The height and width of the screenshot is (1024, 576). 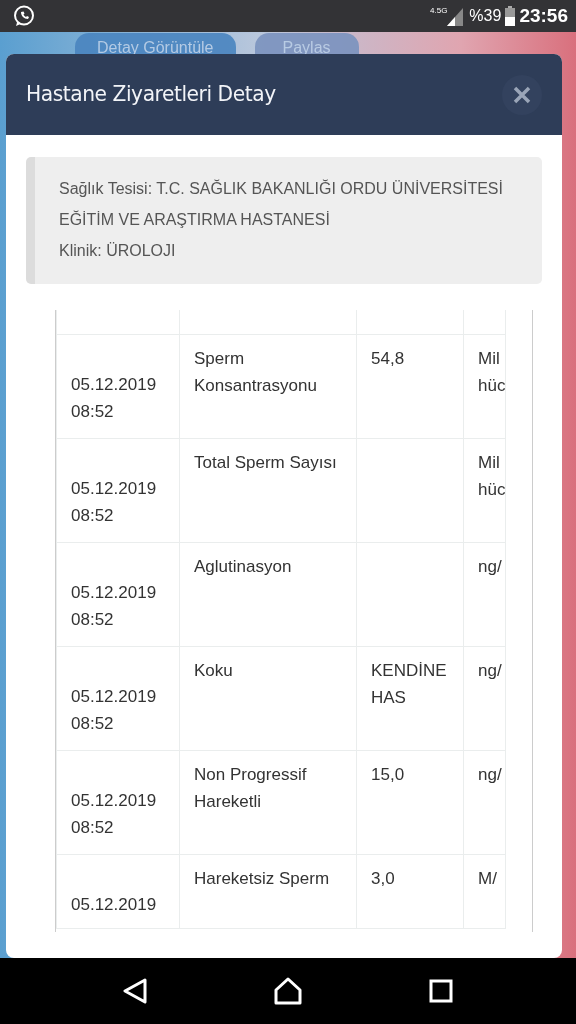 What do you see at coordinates (410, 386) in the screenshot?
I see `table-cell: 54,8` at bounding box center [410, 386].